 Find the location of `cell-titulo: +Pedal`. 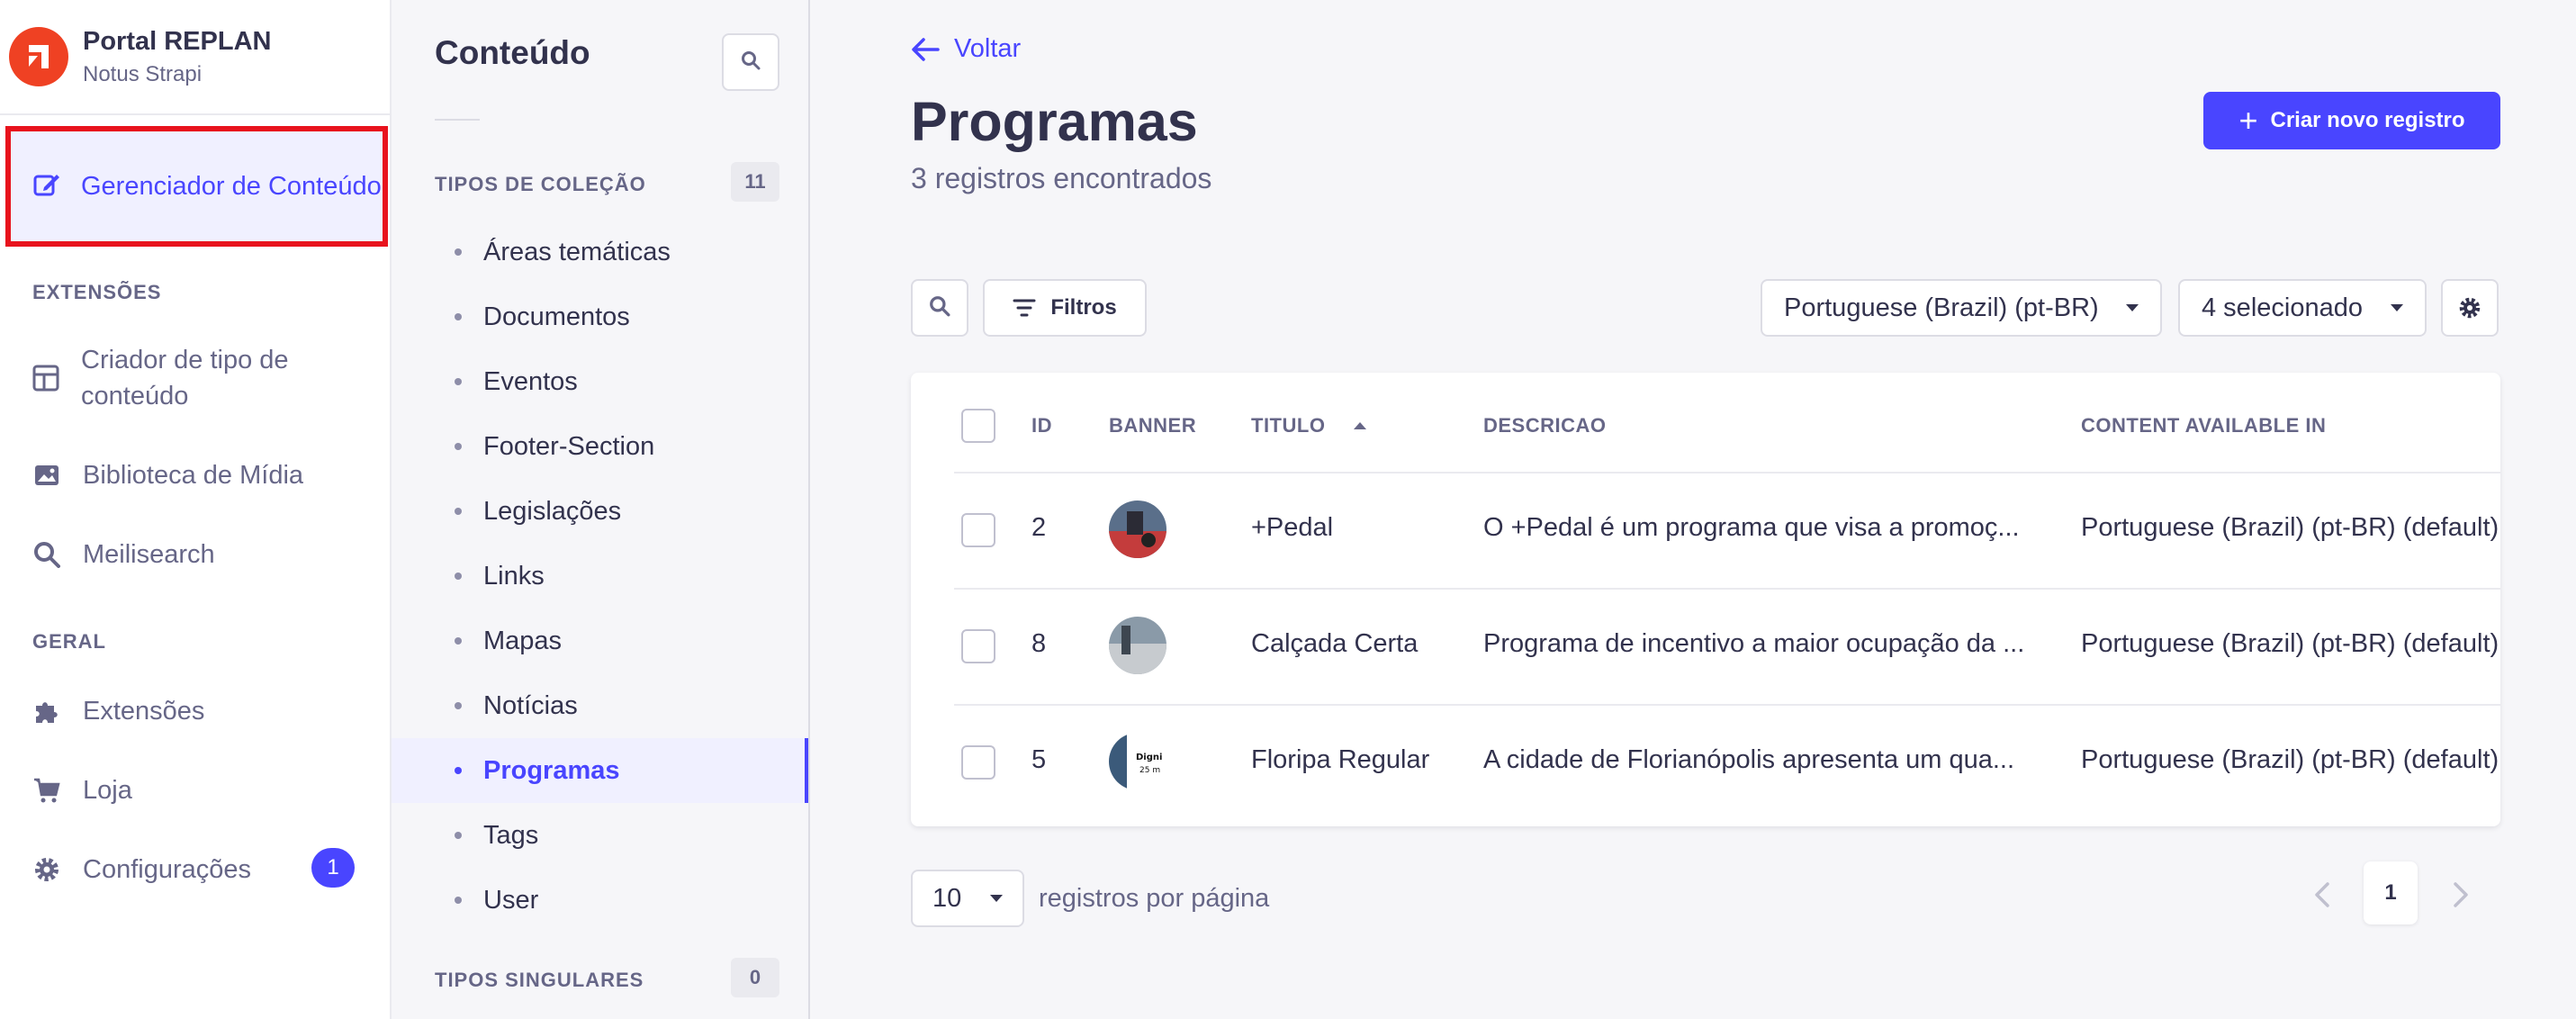

cell-titulo: +Pedal is located at coordinates (1292, 527).